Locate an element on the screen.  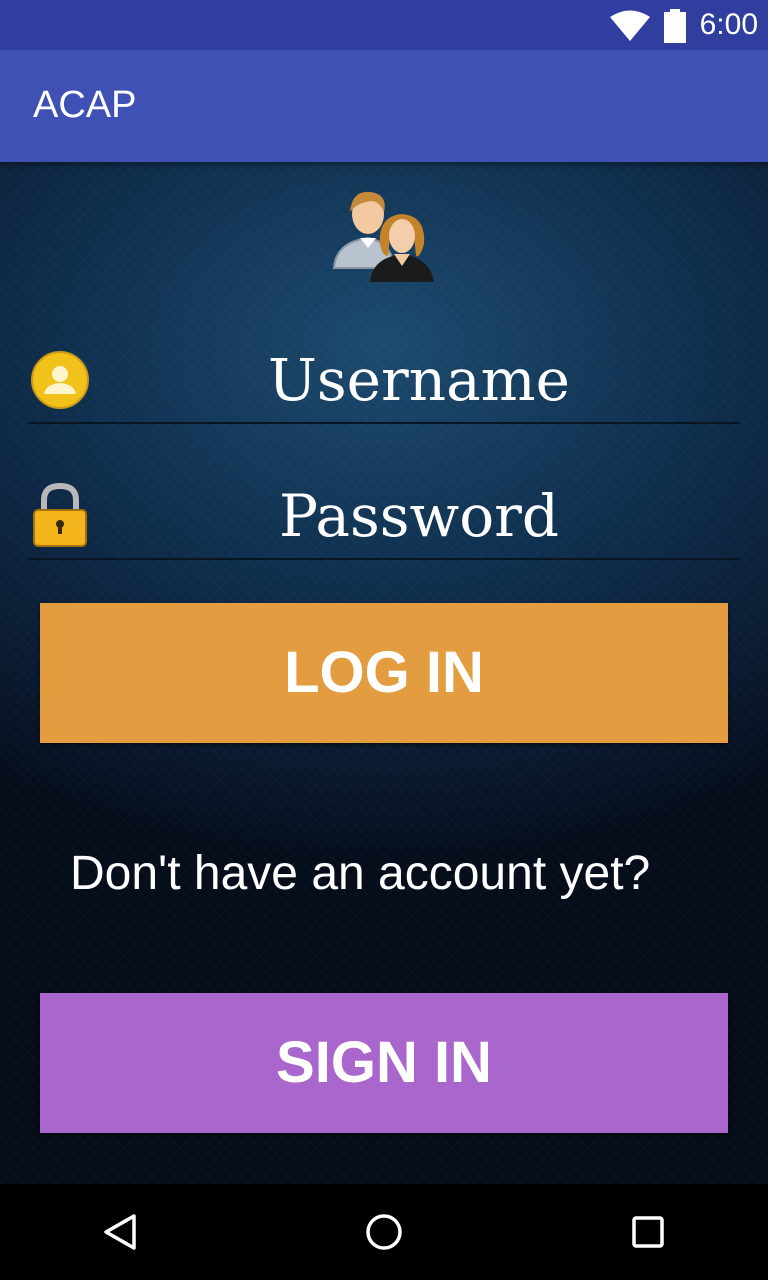
lock-icon is located at coordinates (60, 514).